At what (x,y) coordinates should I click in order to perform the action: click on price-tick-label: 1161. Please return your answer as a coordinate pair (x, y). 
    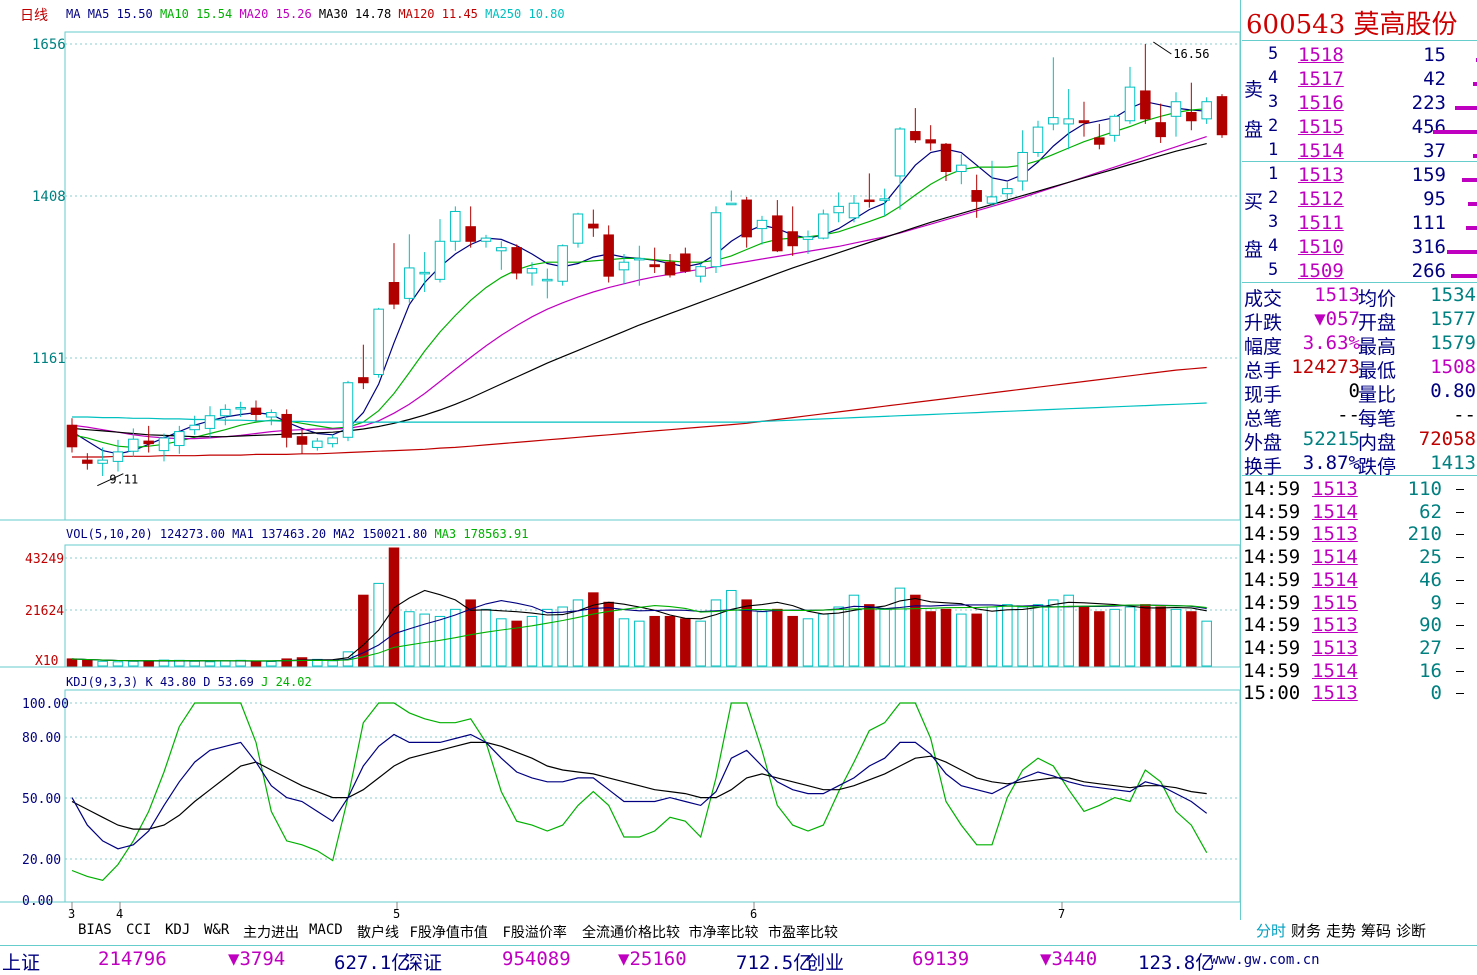
    Looking at the image, I should click on (49, 359).